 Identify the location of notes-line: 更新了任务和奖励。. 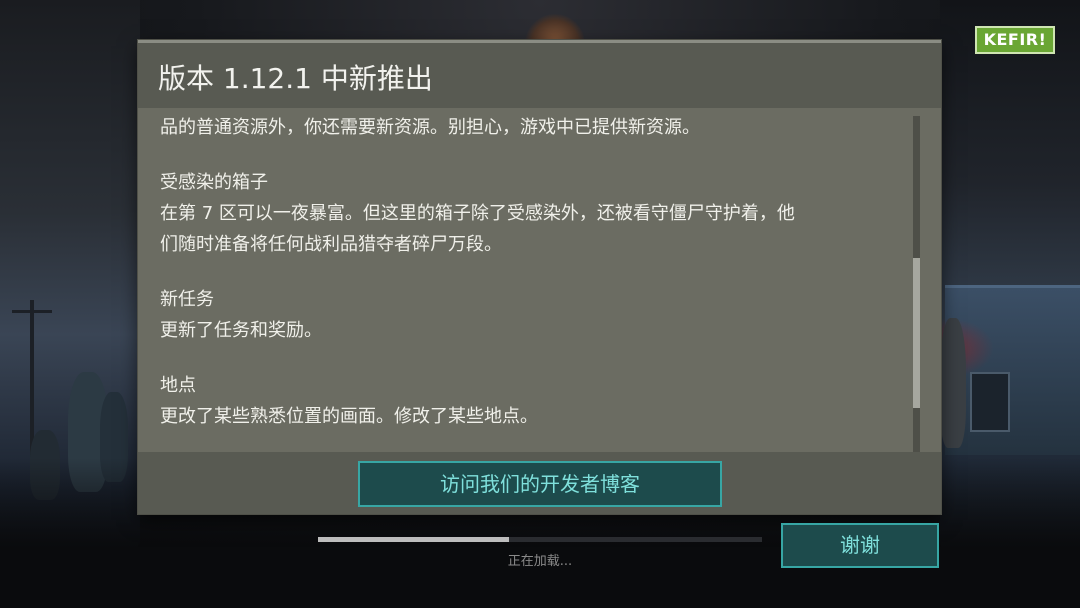
(241, 330).